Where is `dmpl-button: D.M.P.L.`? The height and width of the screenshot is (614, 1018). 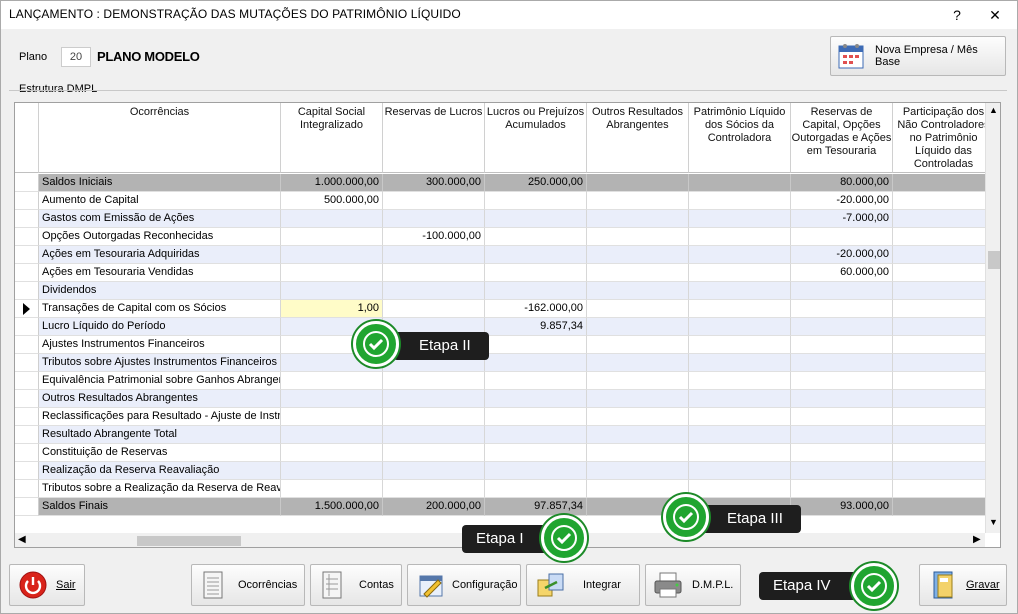
dmpl-button: D.M.P.L. is located at coordinates (693, 585).